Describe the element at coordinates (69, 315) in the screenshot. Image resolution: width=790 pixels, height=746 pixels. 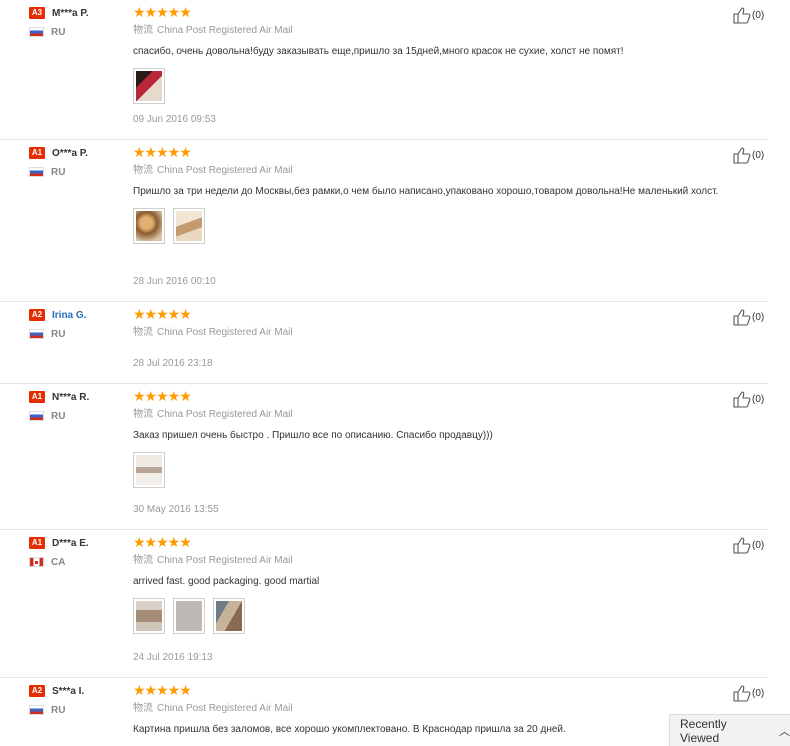
I see `reviewer-name-link: Irina G.` at that location.